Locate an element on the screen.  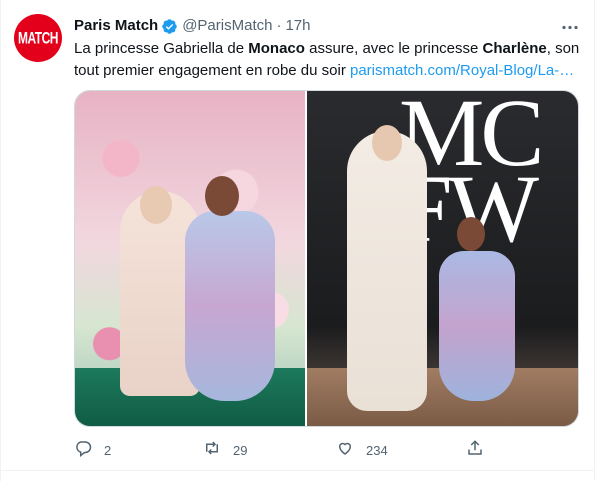
frame-left-border is located at coordinates (0, 240).